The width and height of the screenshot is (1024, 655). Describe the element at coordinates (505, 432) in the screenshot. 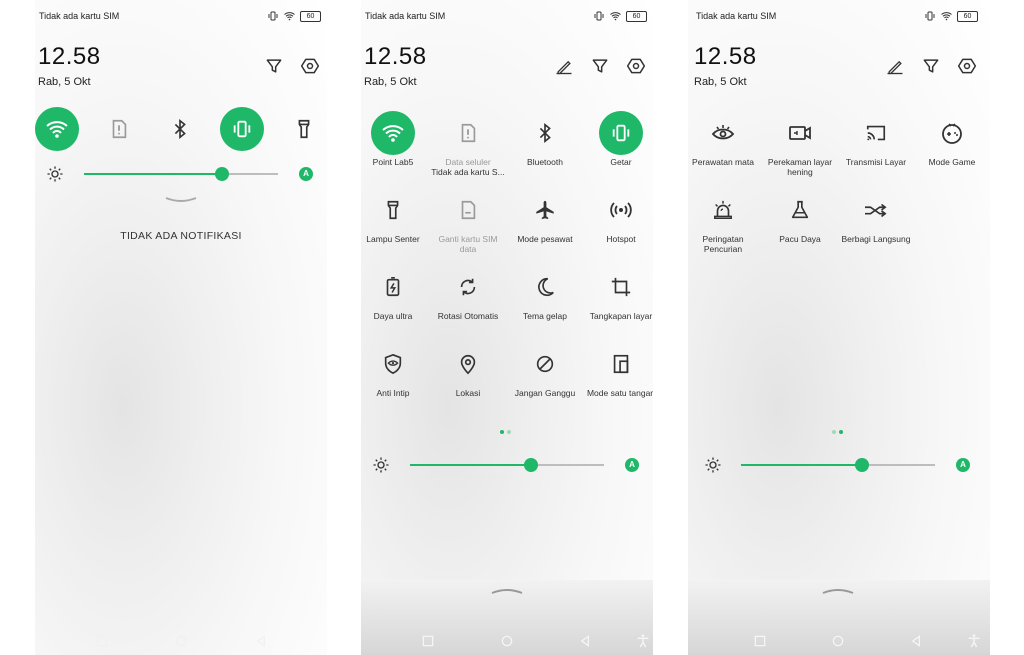

I see `page-indicator` at that location.